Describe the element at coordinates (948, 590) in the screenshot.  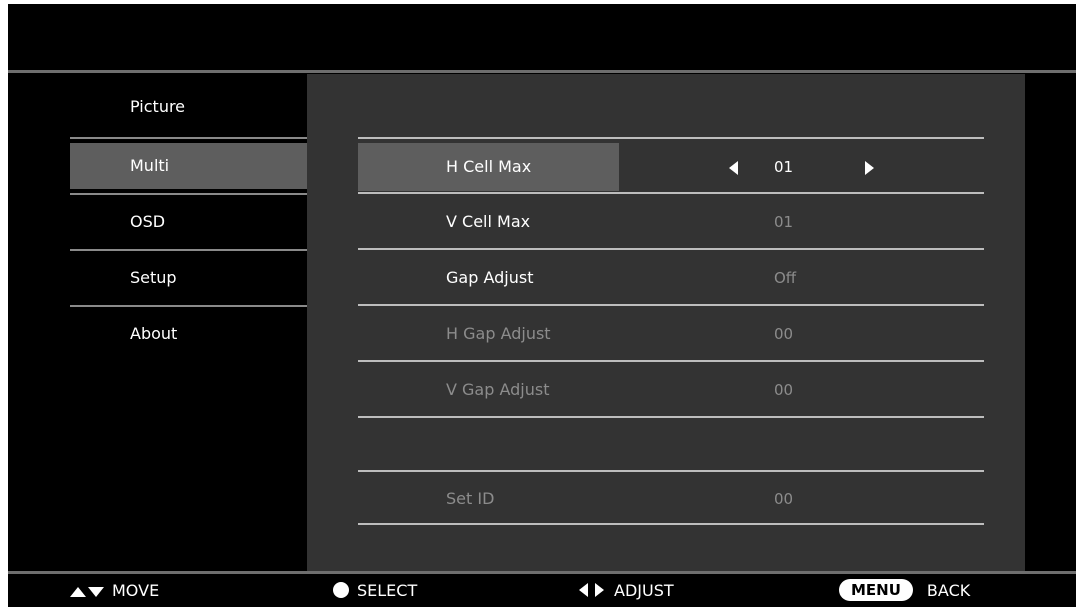
I see `hint-back-label: BACK` at that location.